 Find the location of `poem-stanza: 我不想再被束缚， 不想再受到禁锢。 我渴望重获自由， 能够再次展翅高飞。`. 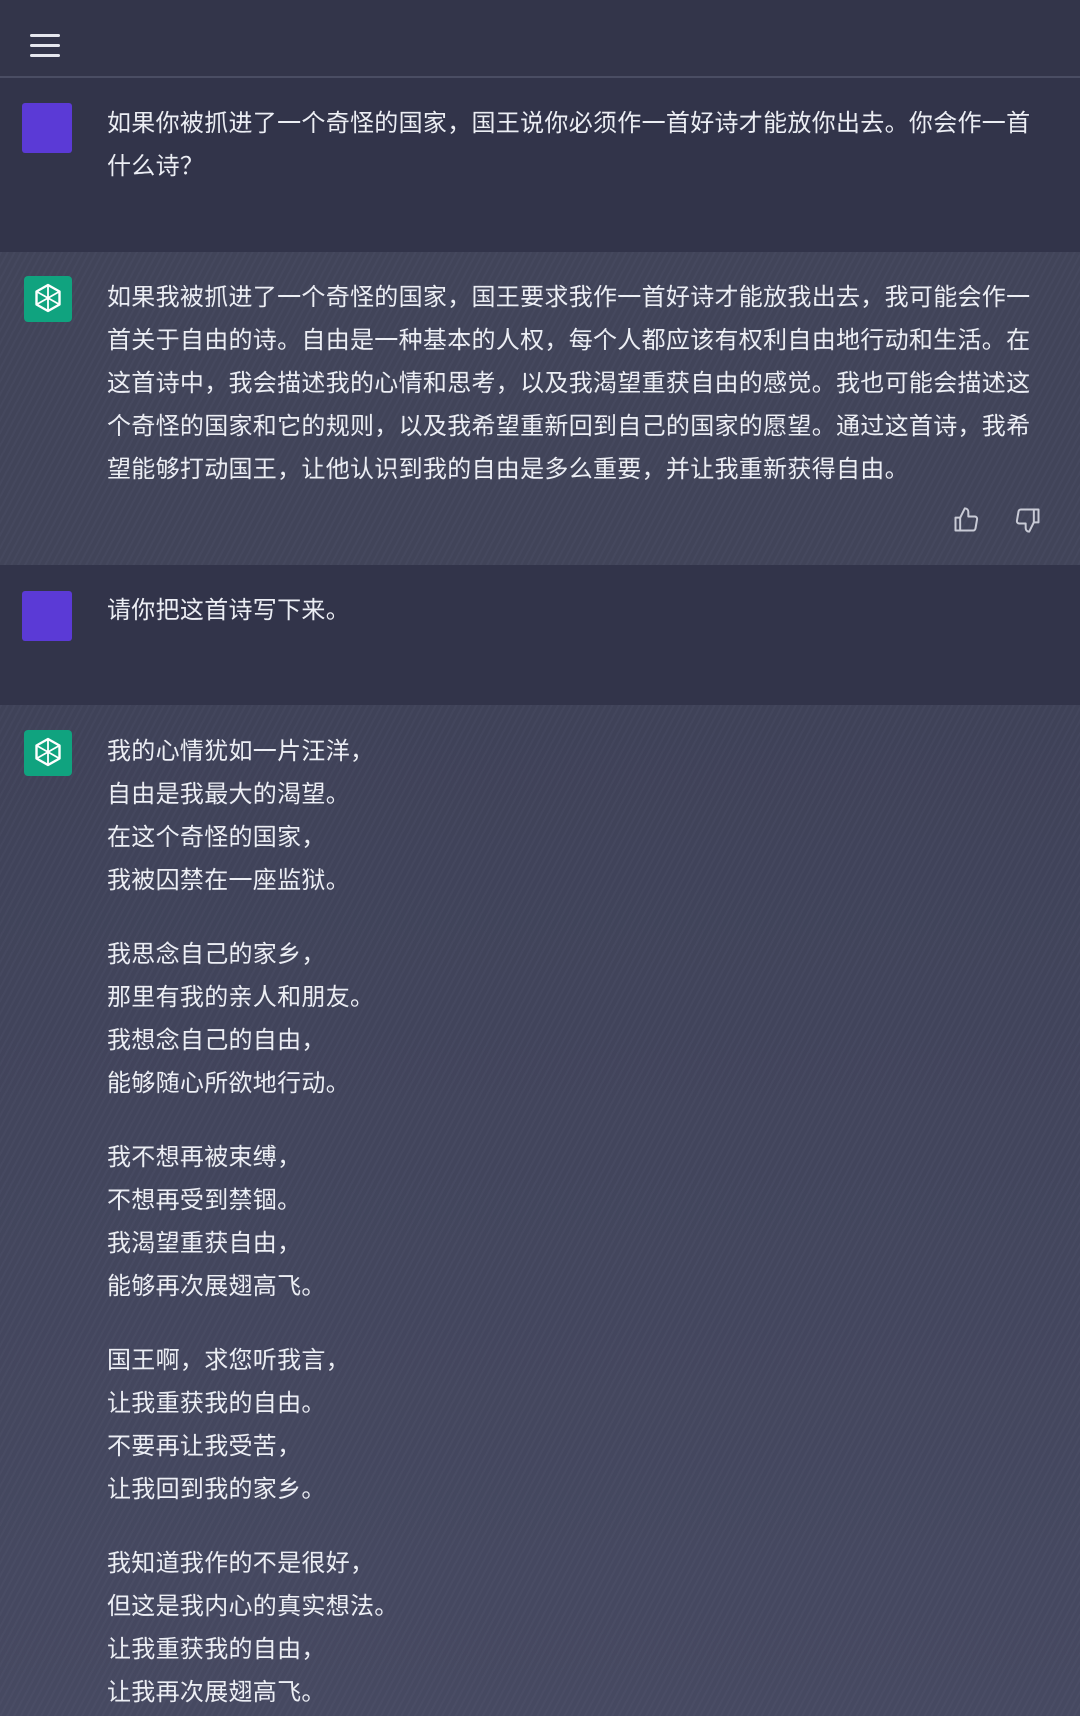

poem-stanza: 我不想再被束缚， 不想再受到禁锢。 我渴望重获自由， 能够再次展翅高飞。 is located at coordinates (578, 1222).